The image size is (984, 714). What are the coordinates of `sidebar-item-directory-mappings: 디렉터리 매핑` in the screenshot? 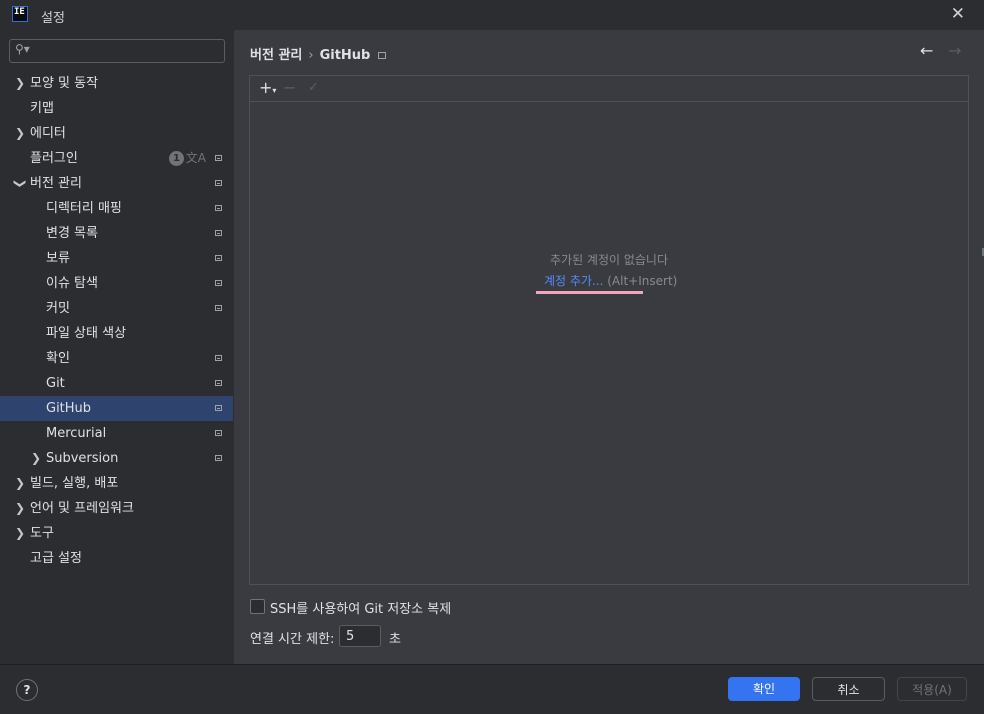 It's located at (116, 208).